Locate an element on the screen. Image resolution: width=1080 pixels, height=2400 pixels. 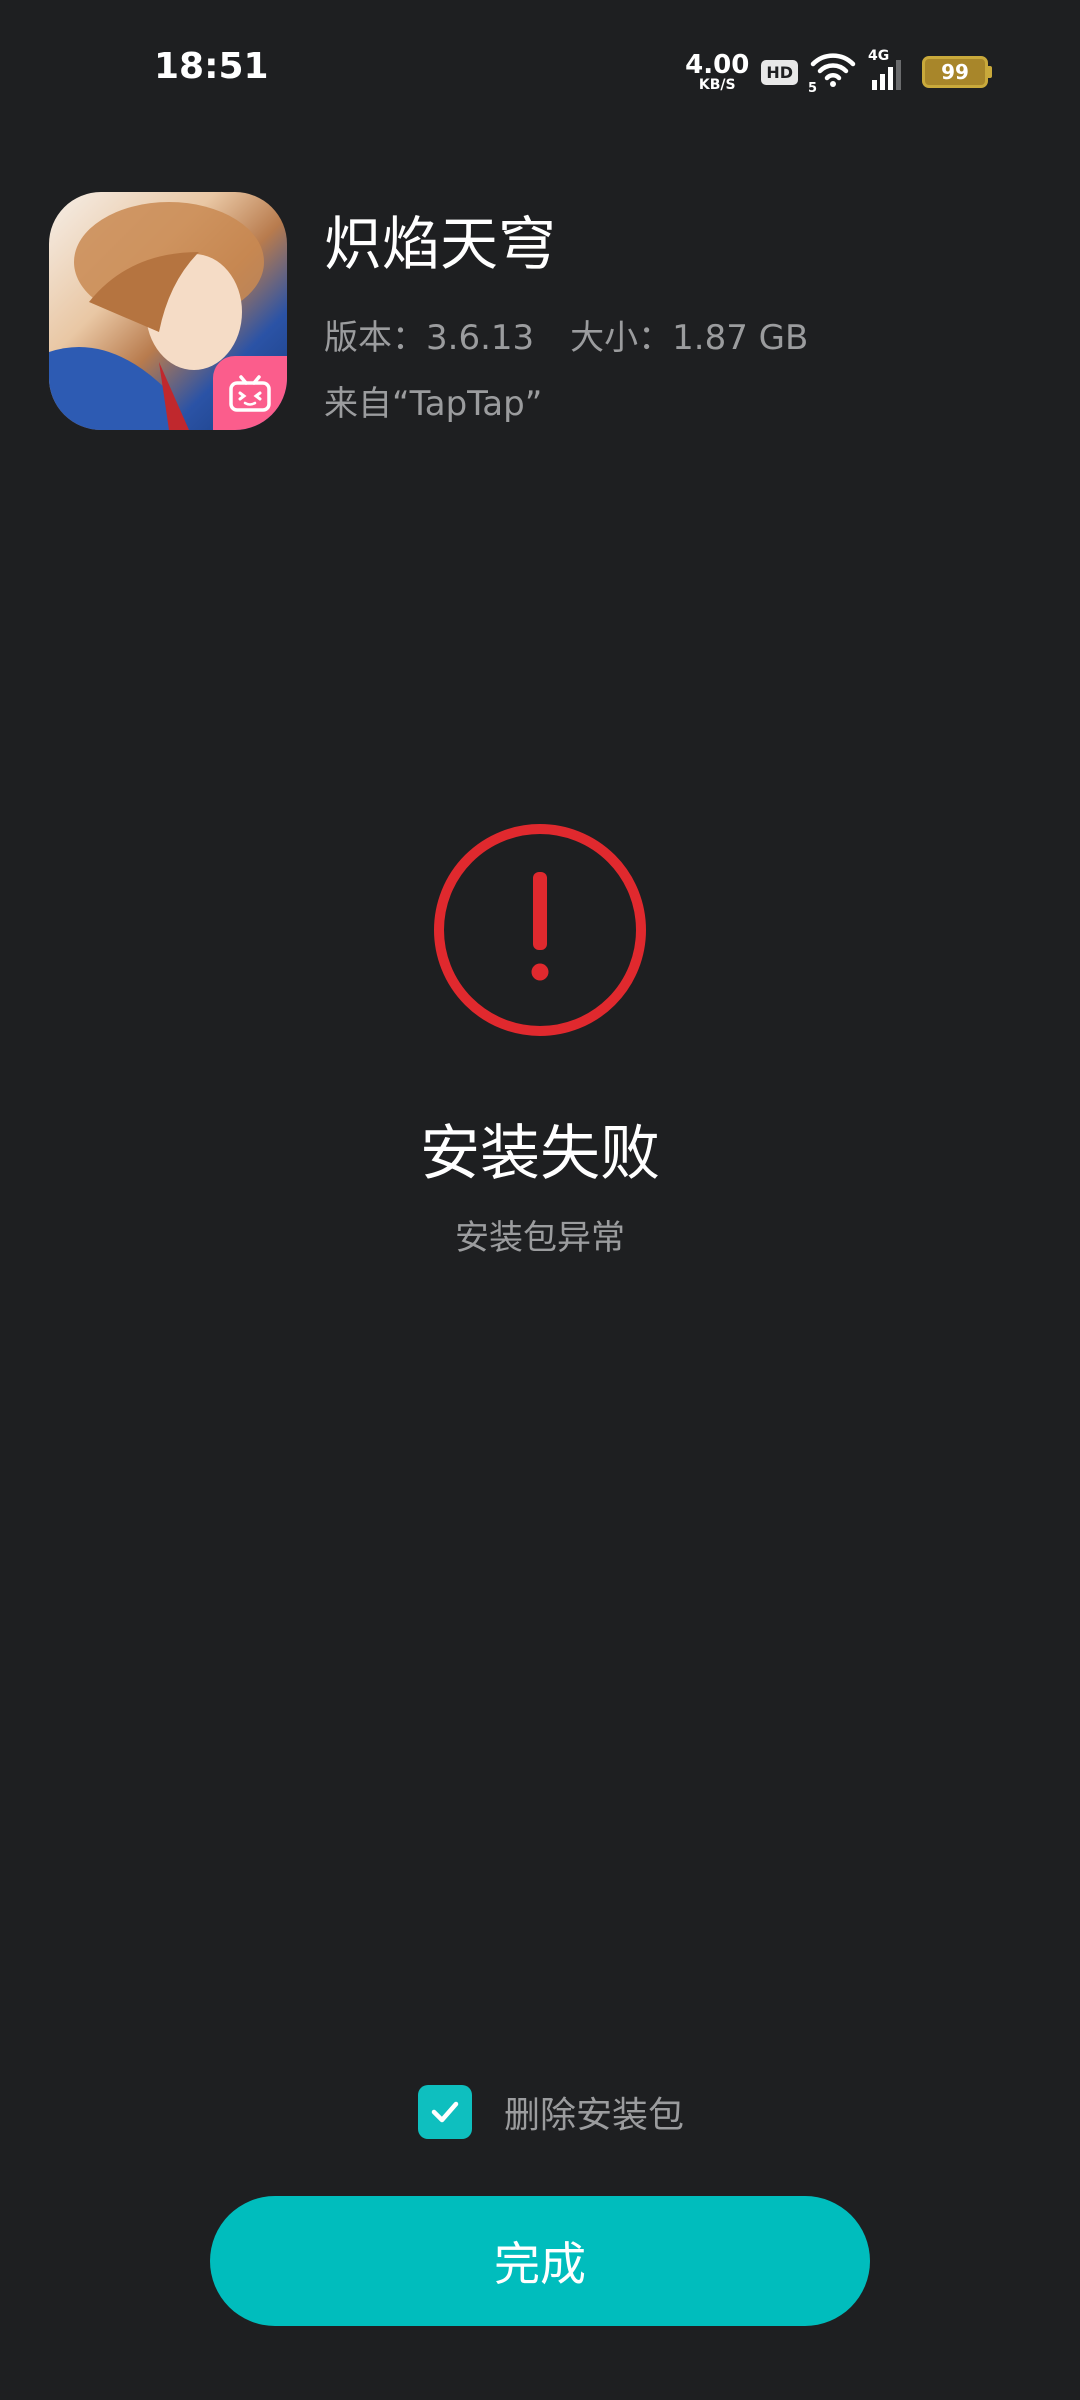
error-exclamation-icon is located at coordinates (540, 930).